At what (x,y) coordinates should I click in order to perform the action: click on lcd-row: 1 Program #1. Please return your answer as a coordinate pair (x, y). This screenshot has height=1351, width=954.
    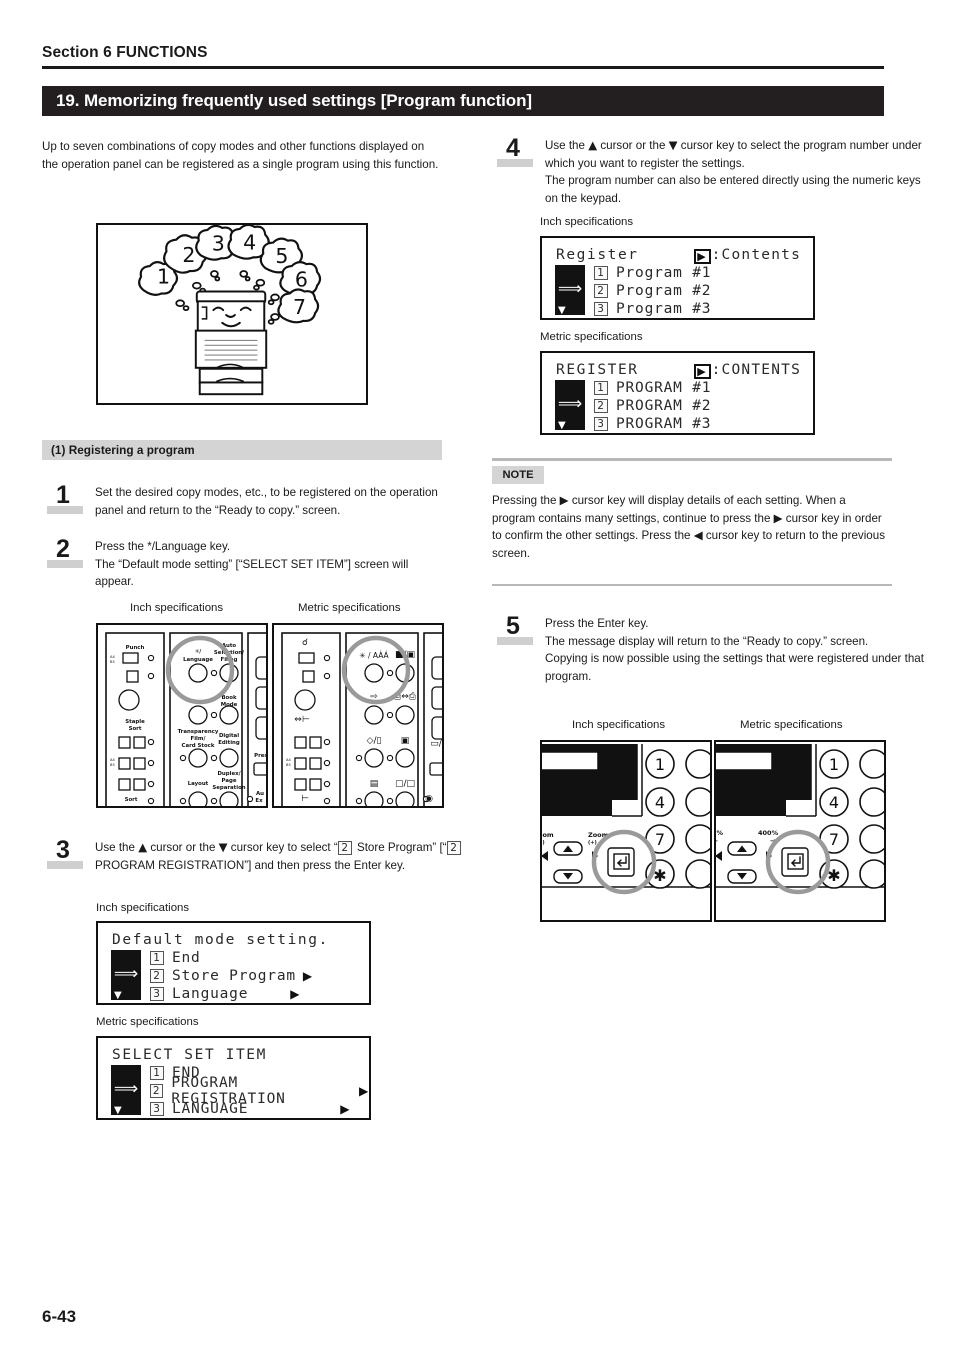
    Looking at the image, I should click on (652, 273).